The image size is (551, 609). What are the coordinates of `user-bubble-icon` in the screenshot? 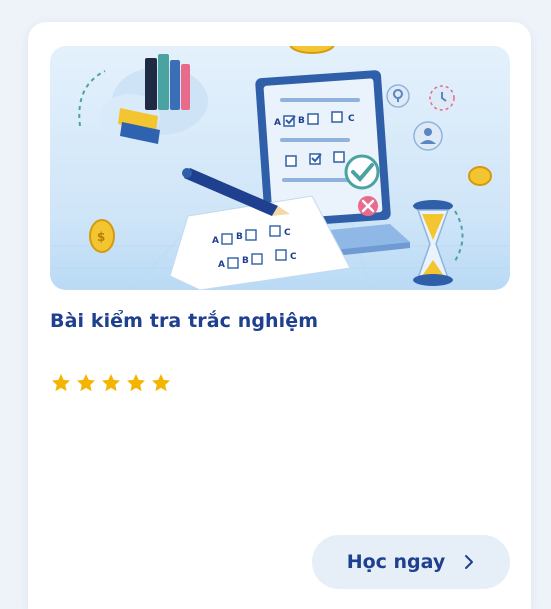 It's located at (428, 136).